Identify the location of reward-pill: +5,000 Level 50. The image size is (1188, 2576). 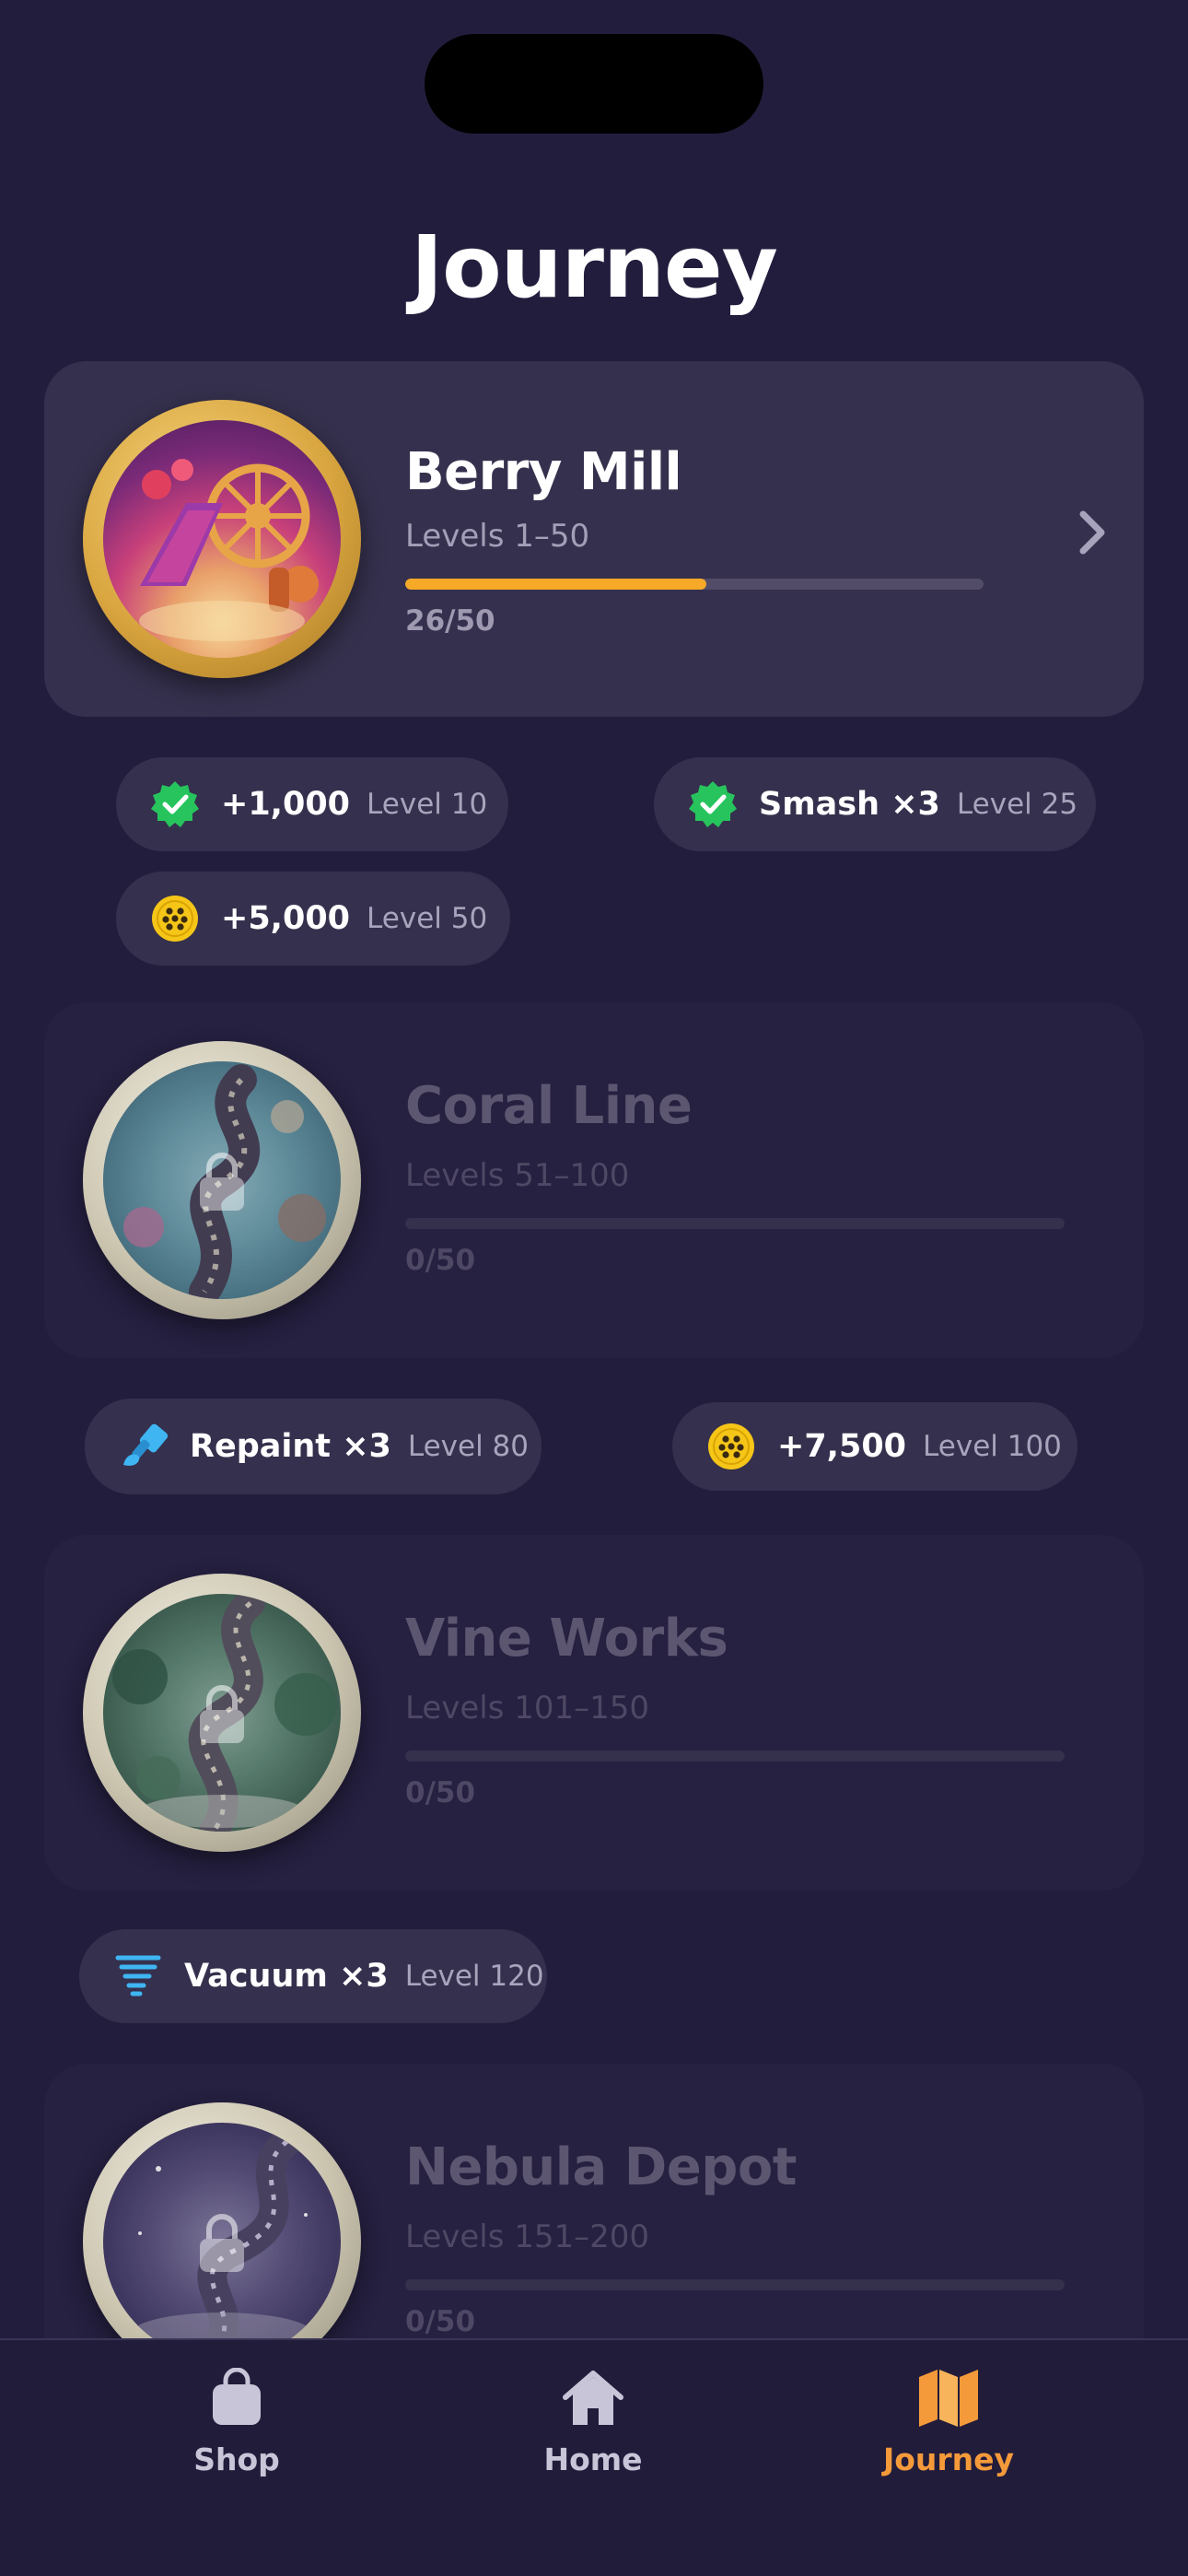
(313, 919).